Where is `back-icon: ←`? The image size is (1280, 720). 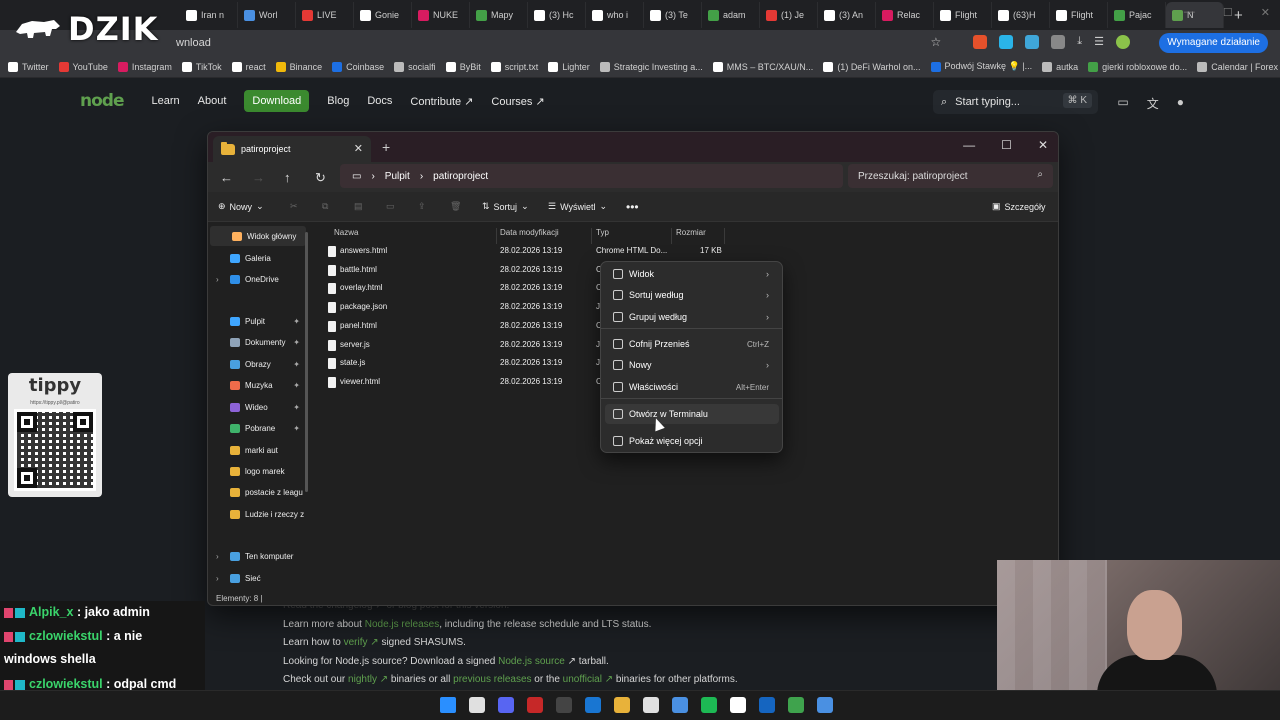 back-icon: ← is located at coordinates (226, 177).